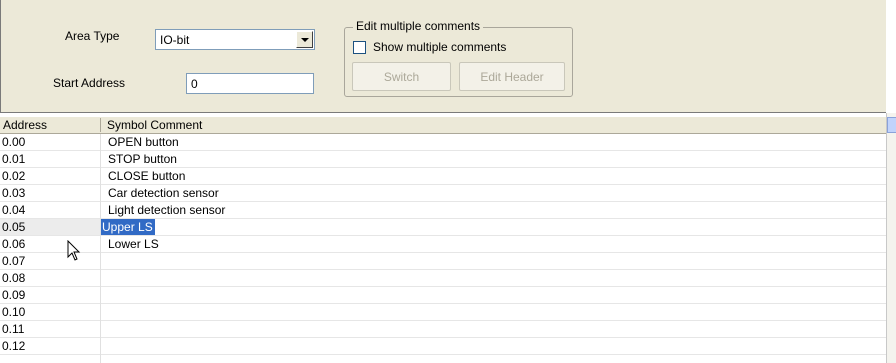 The image size is (896, 363). I want to click on scroll-up-button, so click(891, 125).